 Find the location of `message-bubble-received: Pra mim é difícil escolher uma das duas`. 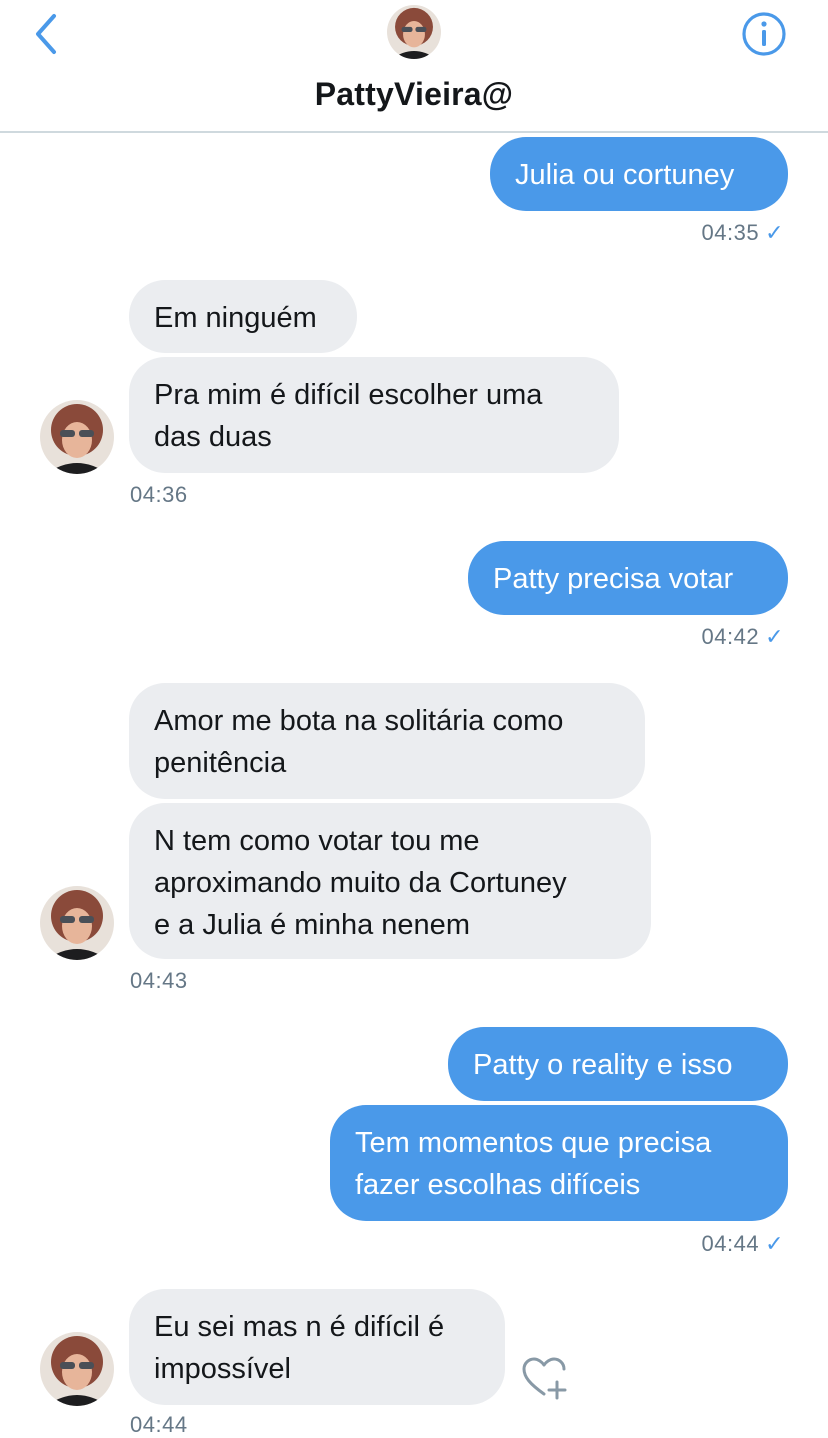

message-bubble-received: Pra mim é difícil escolher uma das duas is located at coordinates (374, 415).